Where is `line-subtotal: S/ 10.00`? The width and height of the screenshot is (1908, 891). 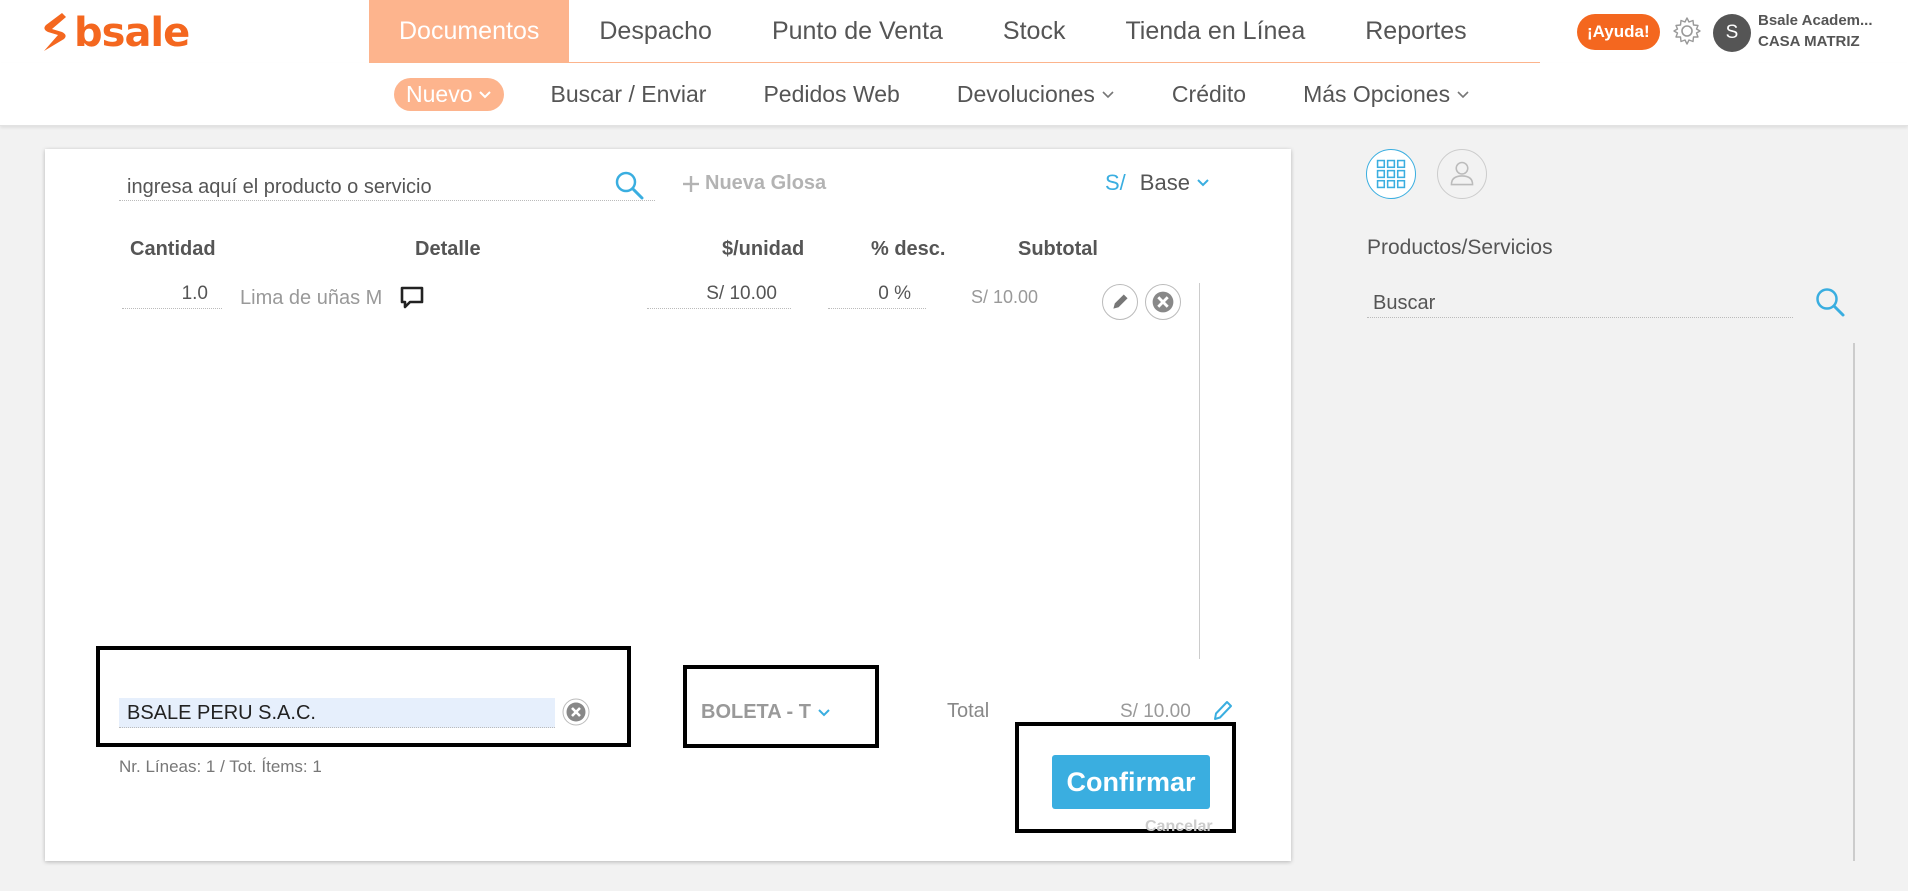
line-subtotal: S/ 10.00 is located at coordinates (1005, 297).